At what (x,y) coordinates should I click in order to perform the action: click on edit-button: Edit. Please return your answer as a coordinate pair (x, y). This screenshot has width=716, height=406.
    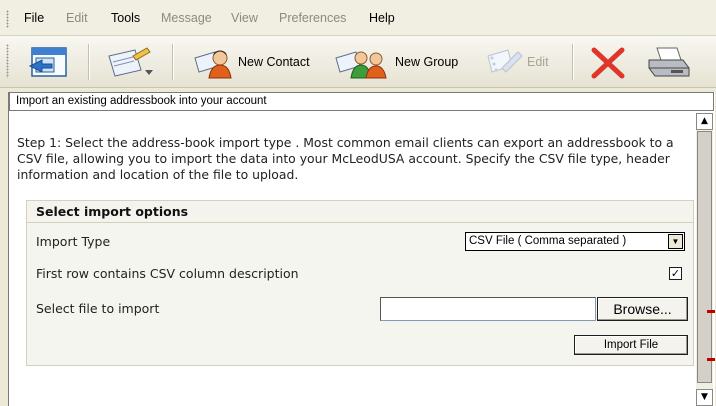
    Looking at the image, I should click on (516, 62).